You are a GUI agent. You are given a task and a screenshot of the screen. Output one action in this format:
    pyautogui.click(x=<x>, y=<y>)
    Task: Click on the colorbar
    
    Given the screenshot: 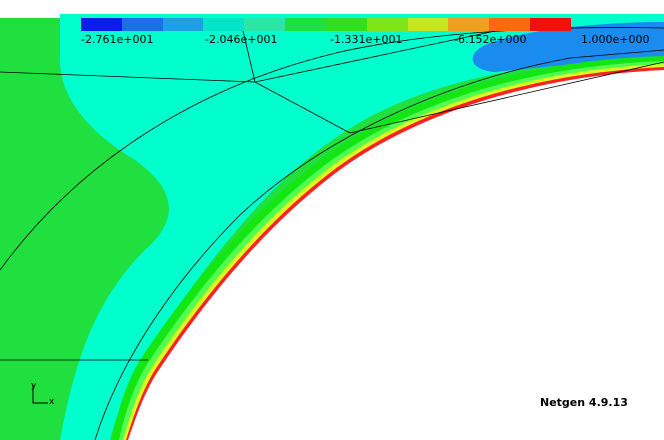 What is the action you would take?
    pyautogui.click(x=326, y=24)
    